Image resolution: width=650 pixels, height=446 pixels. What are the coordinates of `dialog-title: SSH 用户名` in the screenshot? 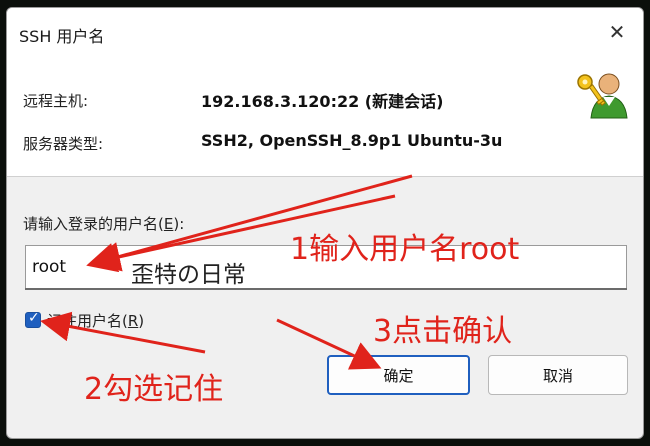 It's located at (62, 36).